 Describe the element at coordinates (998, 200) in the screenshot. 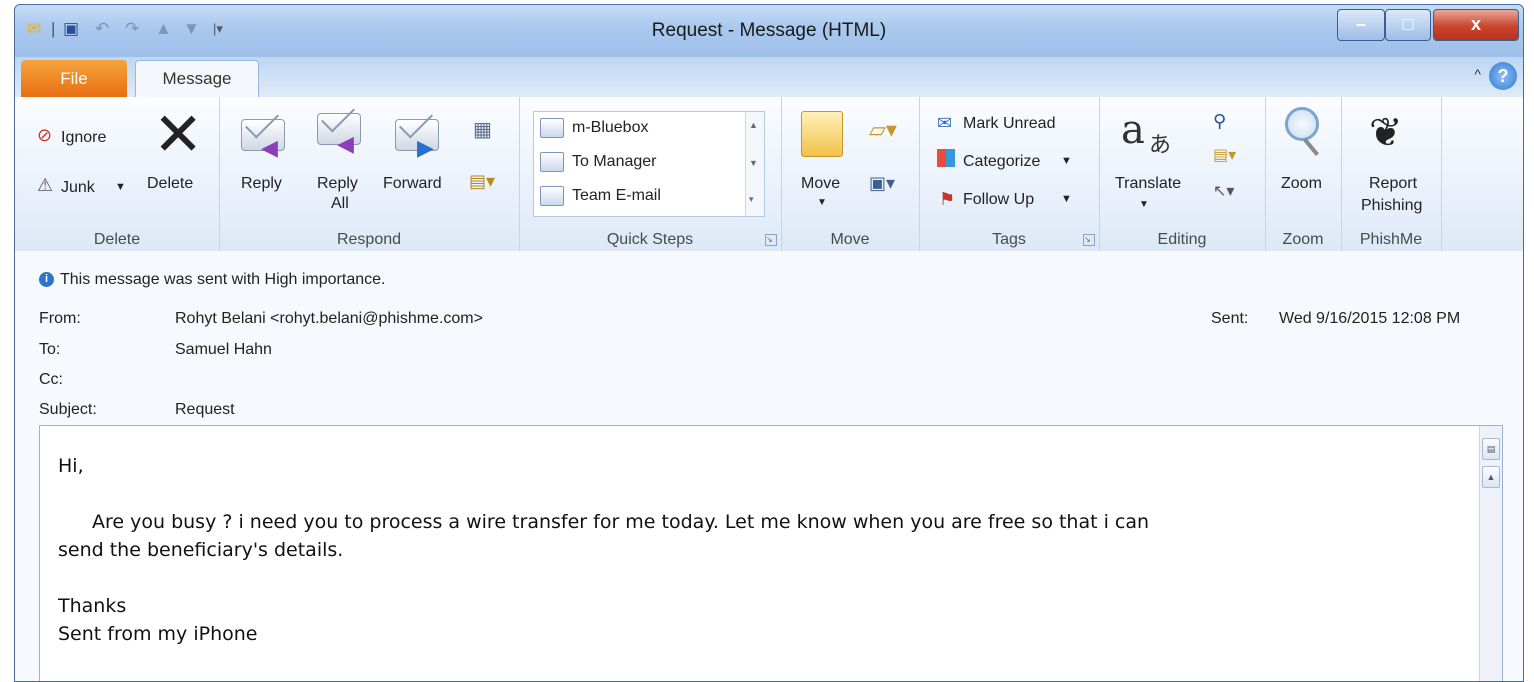

I see `follow-up-button: Follow Up` at that location.